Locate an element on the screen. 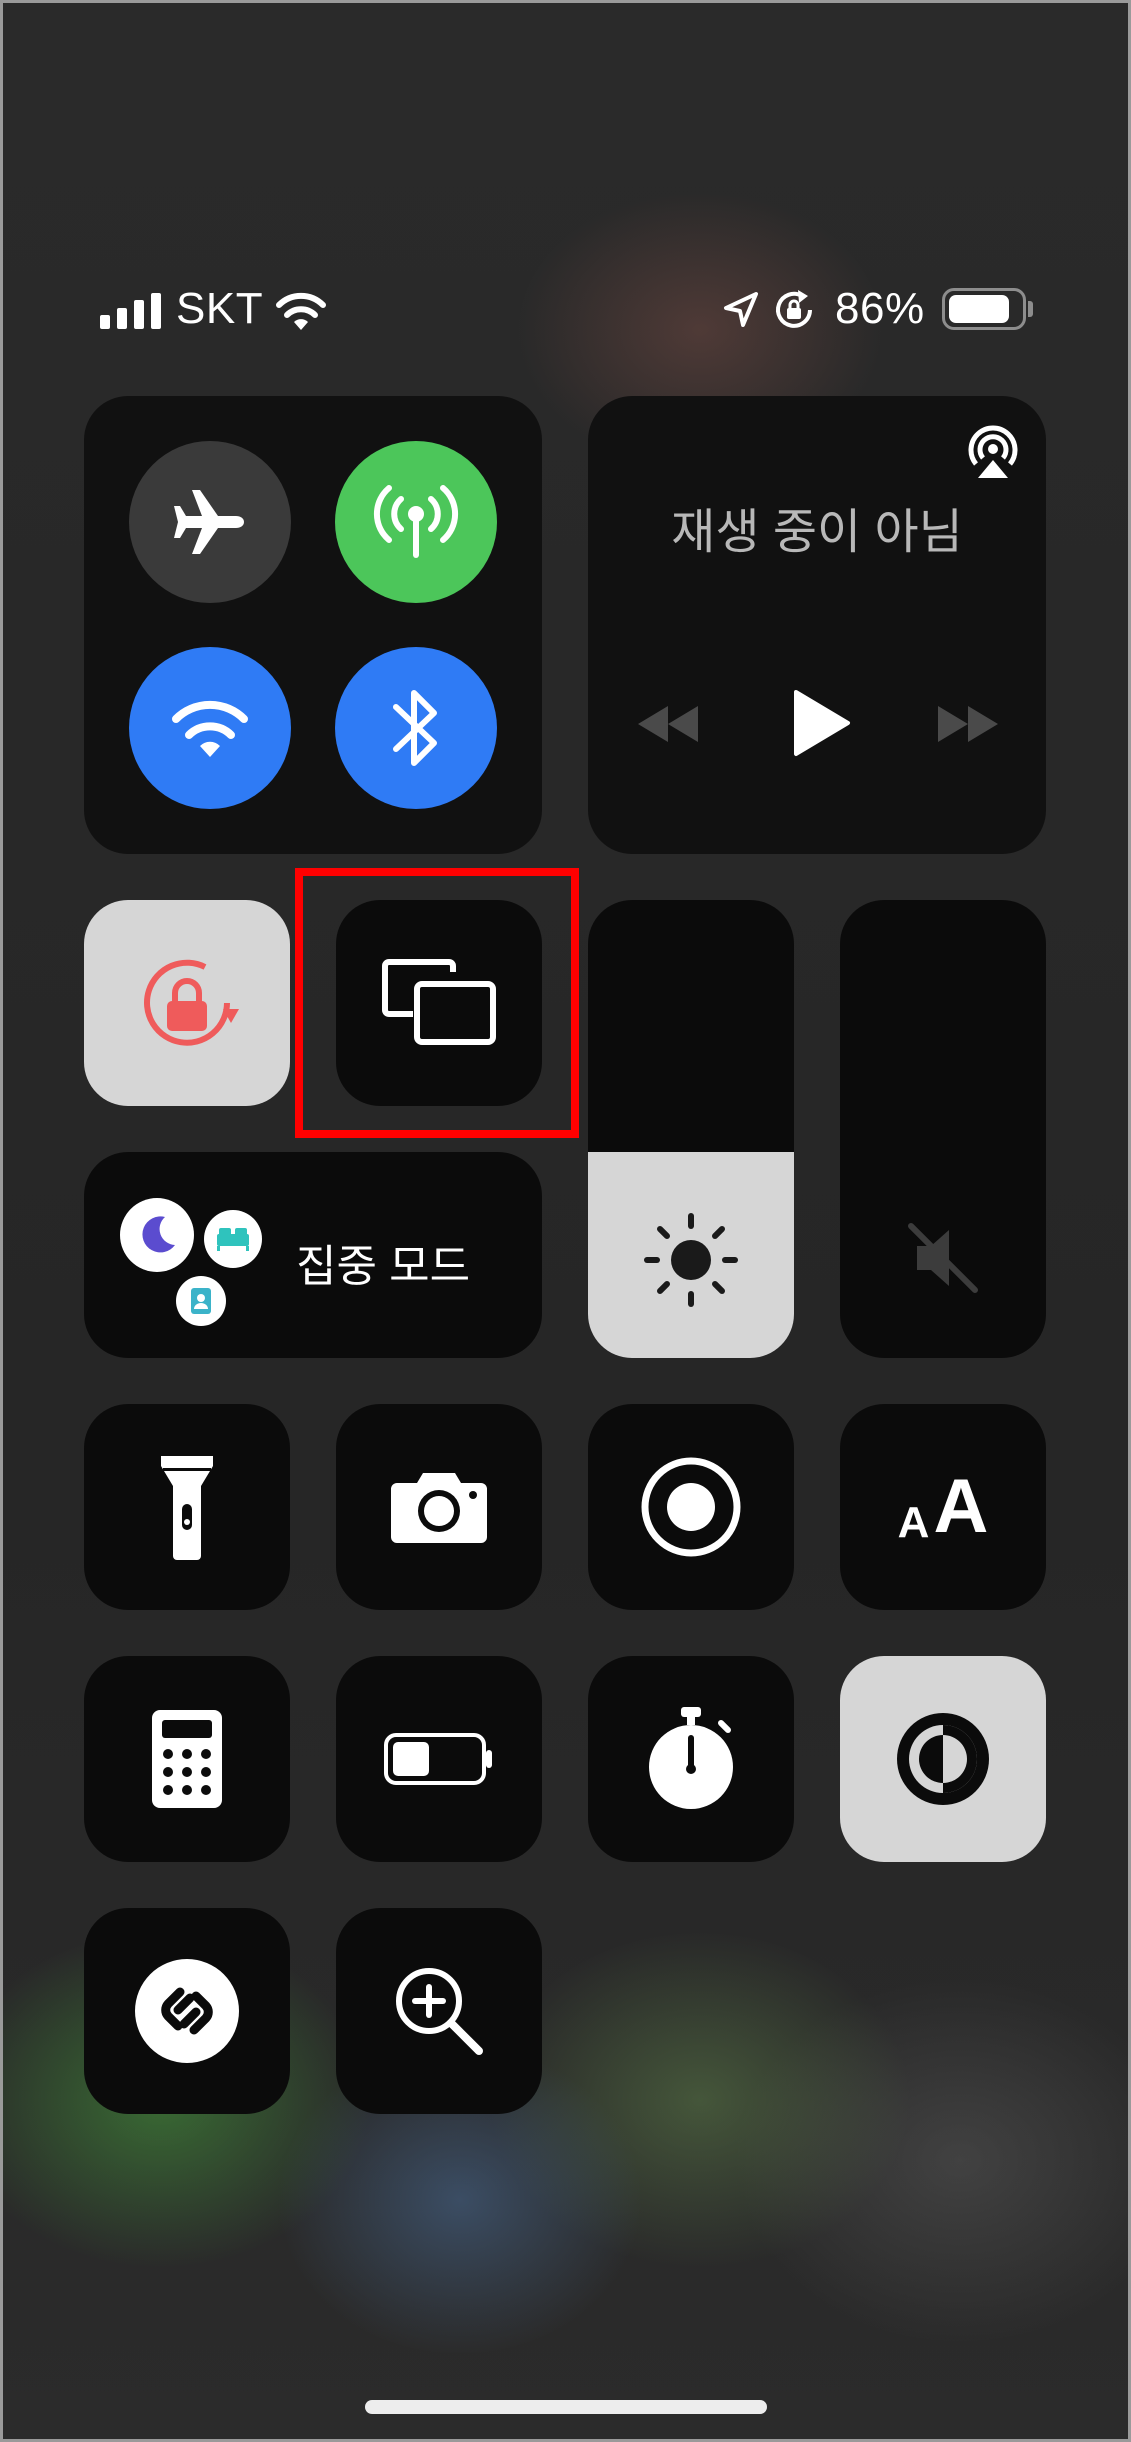 The height and width of the screenshot is (2442, 1131). play-icon is located at coordinates (821, 723).